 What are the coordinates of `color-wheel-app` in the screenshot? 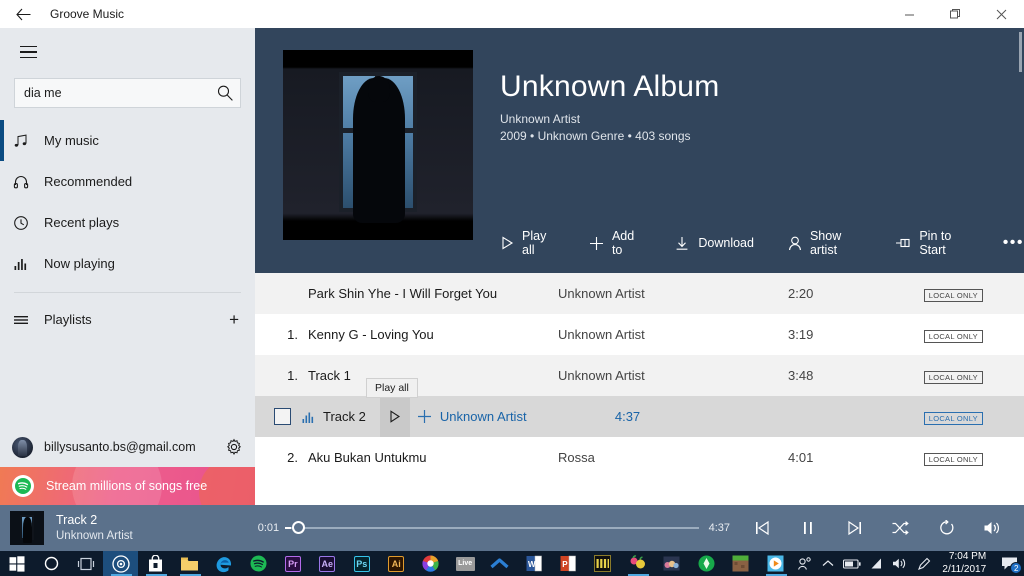 It's located at (430, 563).